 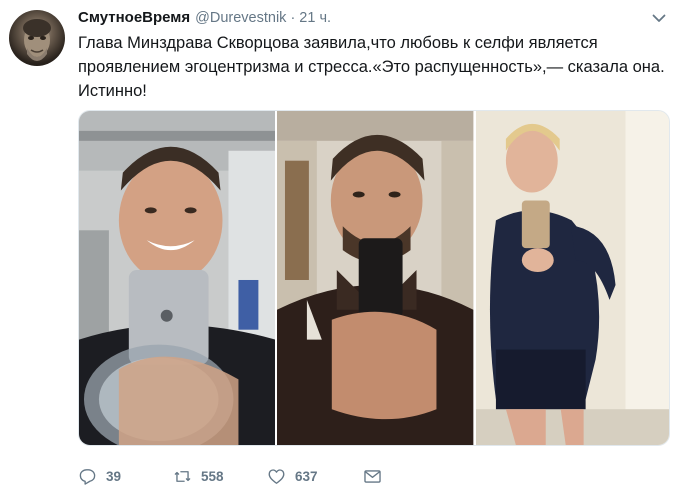 What do you see at coordinates (315, 18) in the screenshot?
I see `timestamp: 21 ч.` at bounding box center [315, 18].